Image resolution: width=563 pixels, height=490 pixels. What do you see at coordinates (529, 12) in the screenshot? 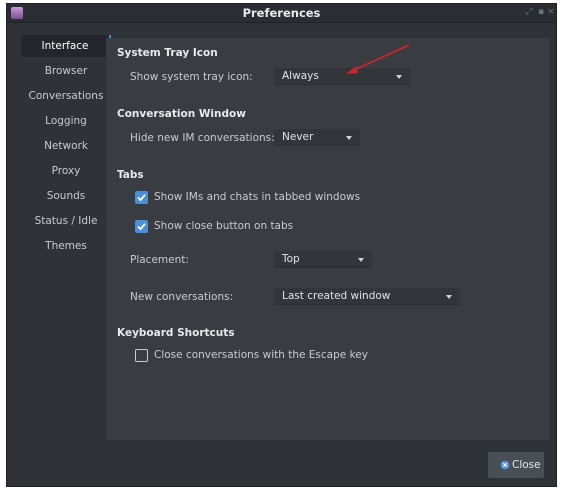
I see `minimize-icon: ⤢` at bounding box center [529, 12].